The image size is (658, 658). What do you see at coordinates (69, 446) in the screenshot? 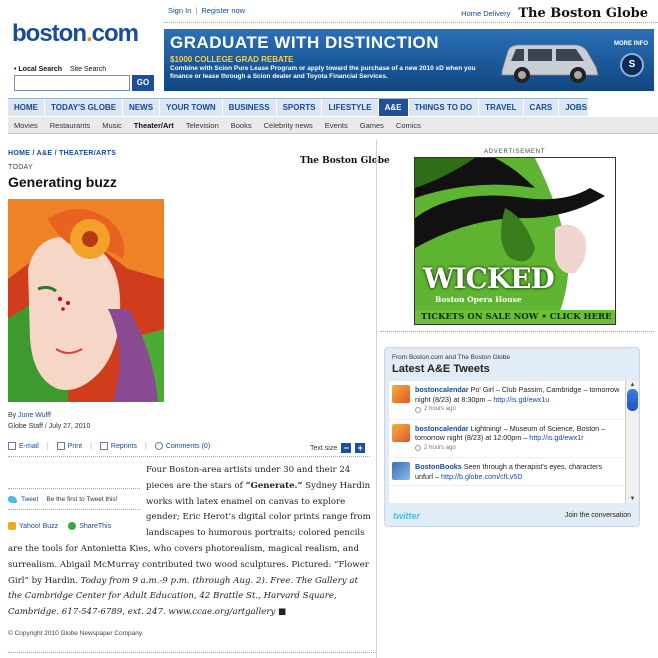
I see `print-button: Print` at bounding box center [69, 446].